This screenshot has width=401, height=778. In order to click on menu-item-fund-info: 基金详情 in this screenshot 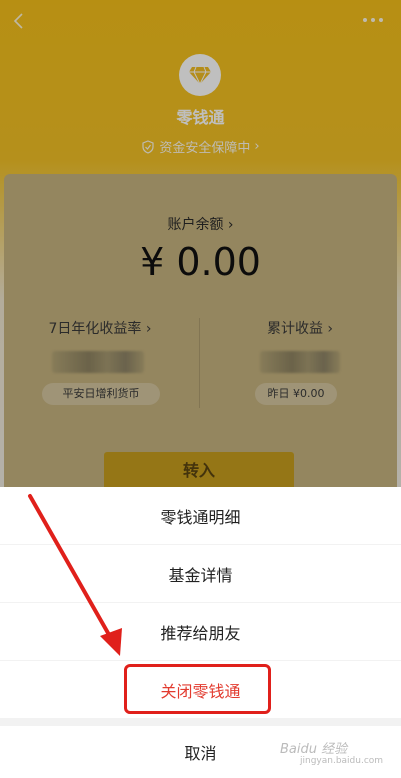, I will do `click(200, 573)`.